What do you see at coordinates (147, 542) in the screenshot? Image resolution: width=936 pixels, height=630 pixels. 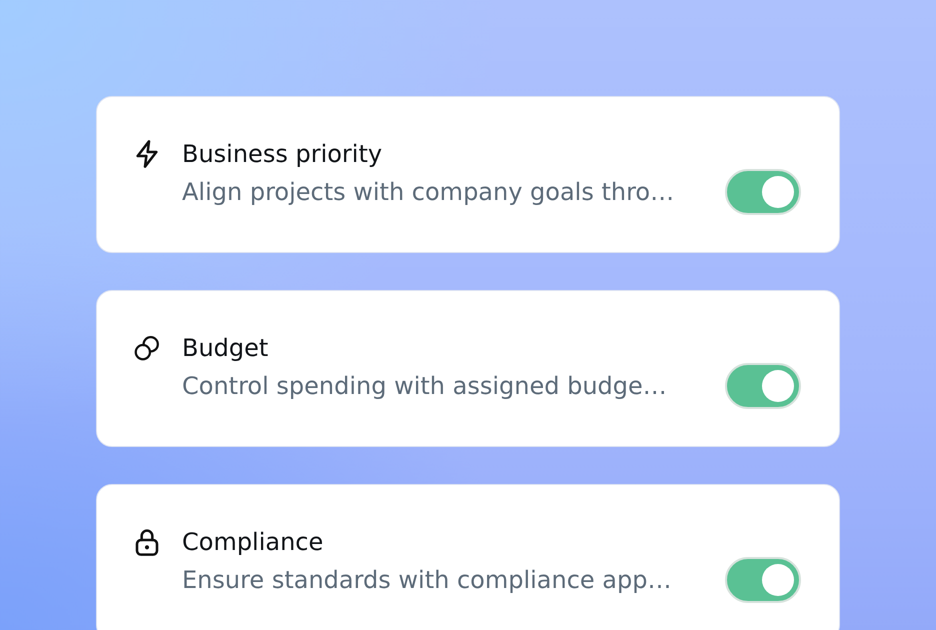 I see `padlock-icon` at bounding box center [147, 542].